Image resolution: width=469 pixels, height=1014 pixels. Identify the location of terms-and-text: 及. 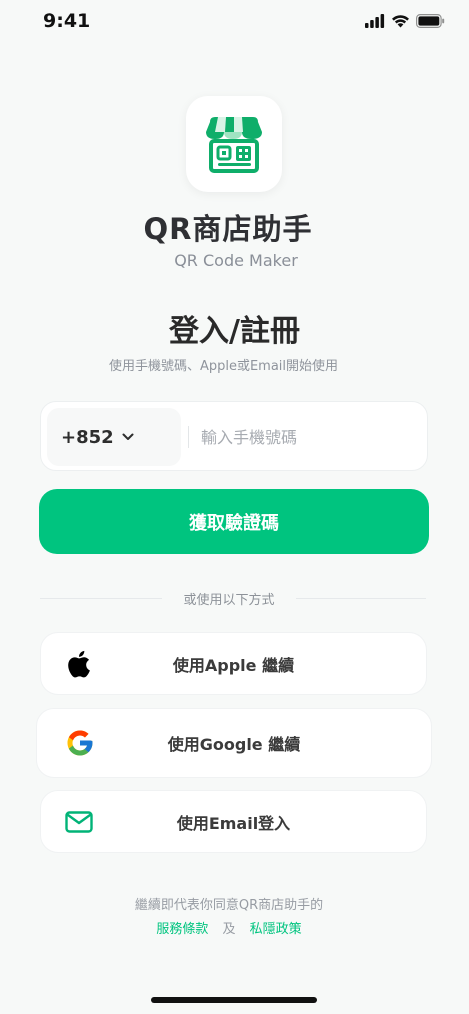
(229, 929).